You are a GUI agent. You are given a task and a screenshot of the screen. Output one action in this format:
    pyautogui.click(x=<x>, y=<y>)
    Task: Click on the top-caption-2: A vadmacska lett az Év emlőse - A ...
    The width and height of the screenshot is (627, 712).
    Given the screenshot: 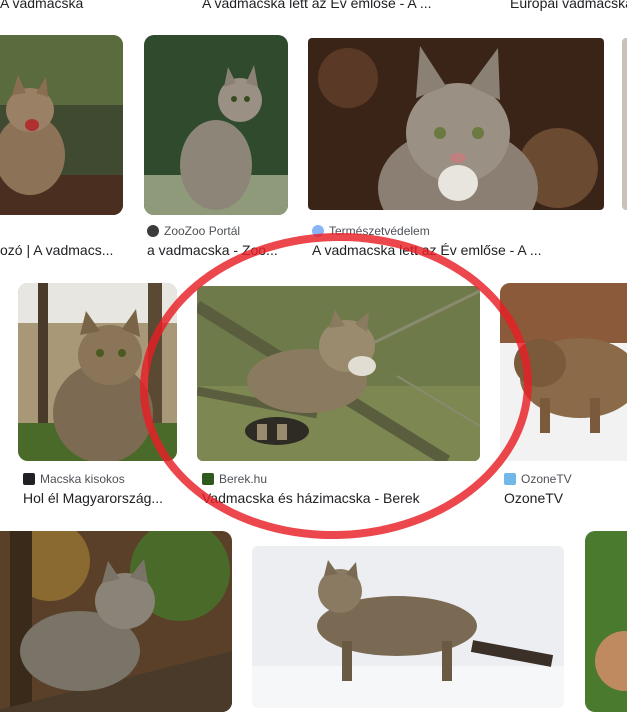 What is the action you would take?
    pyautogui.click(x=322, y=5)
    